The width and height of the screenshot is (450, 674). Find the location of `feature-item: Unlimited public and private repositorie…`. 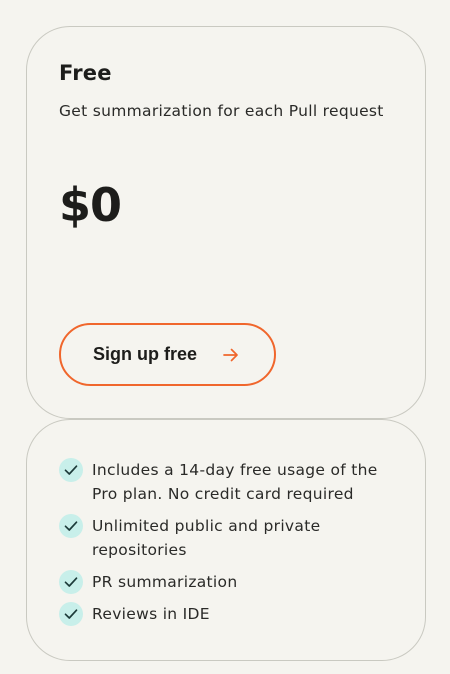

feature-item: Unlimited public and private repositorie… is located at coordinates (229, 538).